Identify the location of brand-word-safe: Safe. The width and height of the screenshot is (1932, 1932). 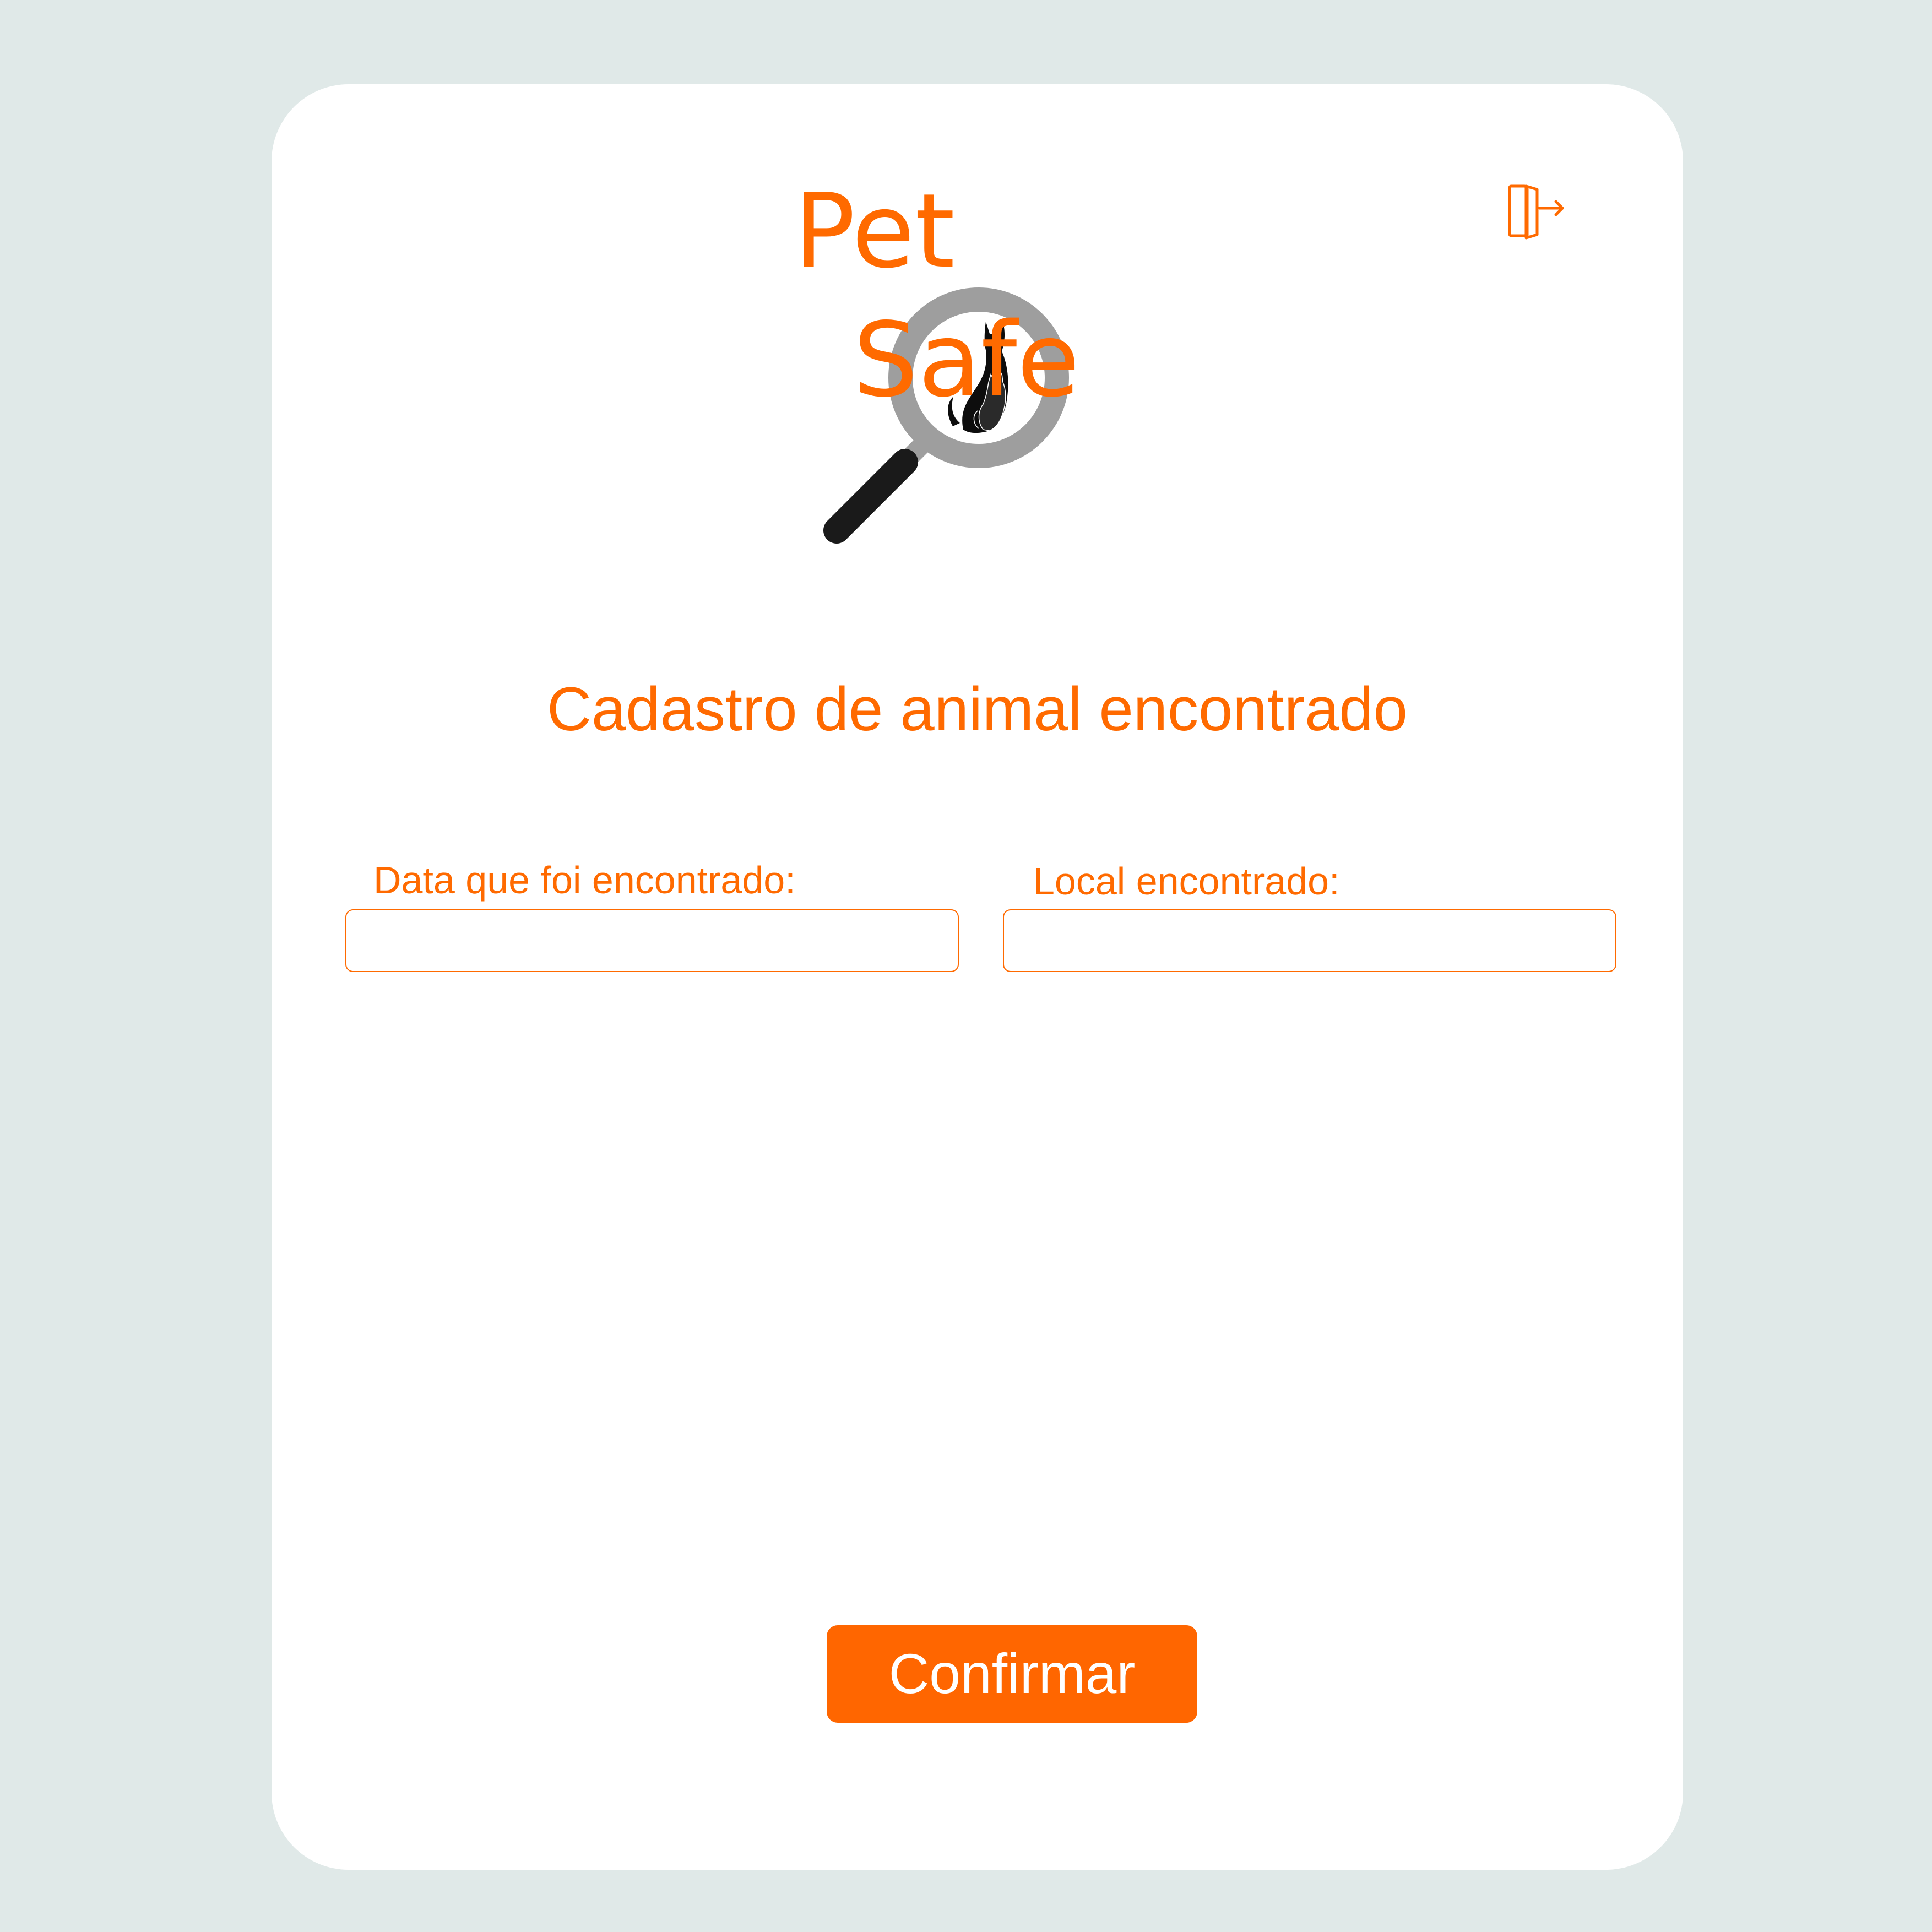
(966, 360).